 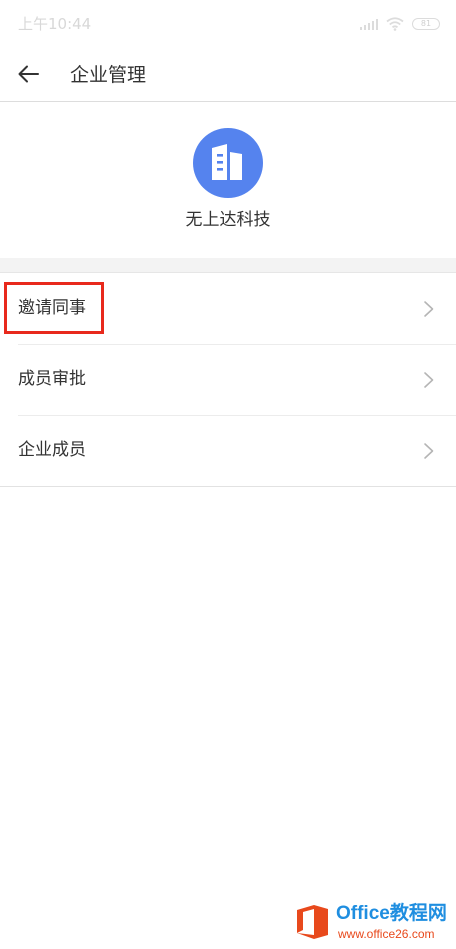 I want to click on back-button, so click(x=29, y=74).